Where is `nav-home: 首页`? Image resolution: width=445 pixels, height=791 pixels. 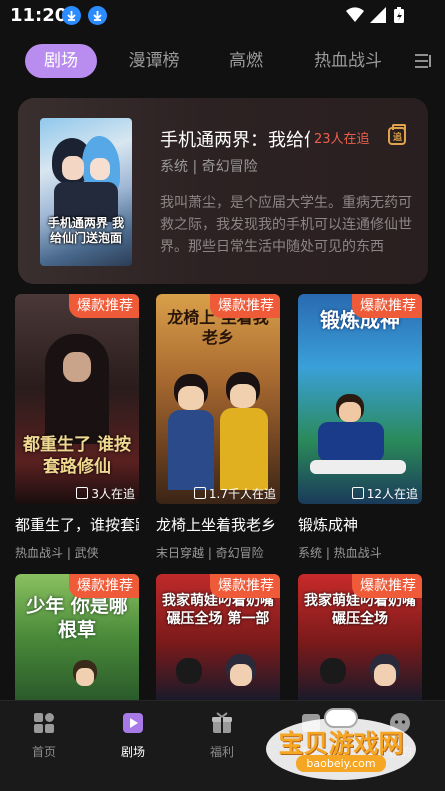
nav-home: 首页 is located at coordinates (44, 737).